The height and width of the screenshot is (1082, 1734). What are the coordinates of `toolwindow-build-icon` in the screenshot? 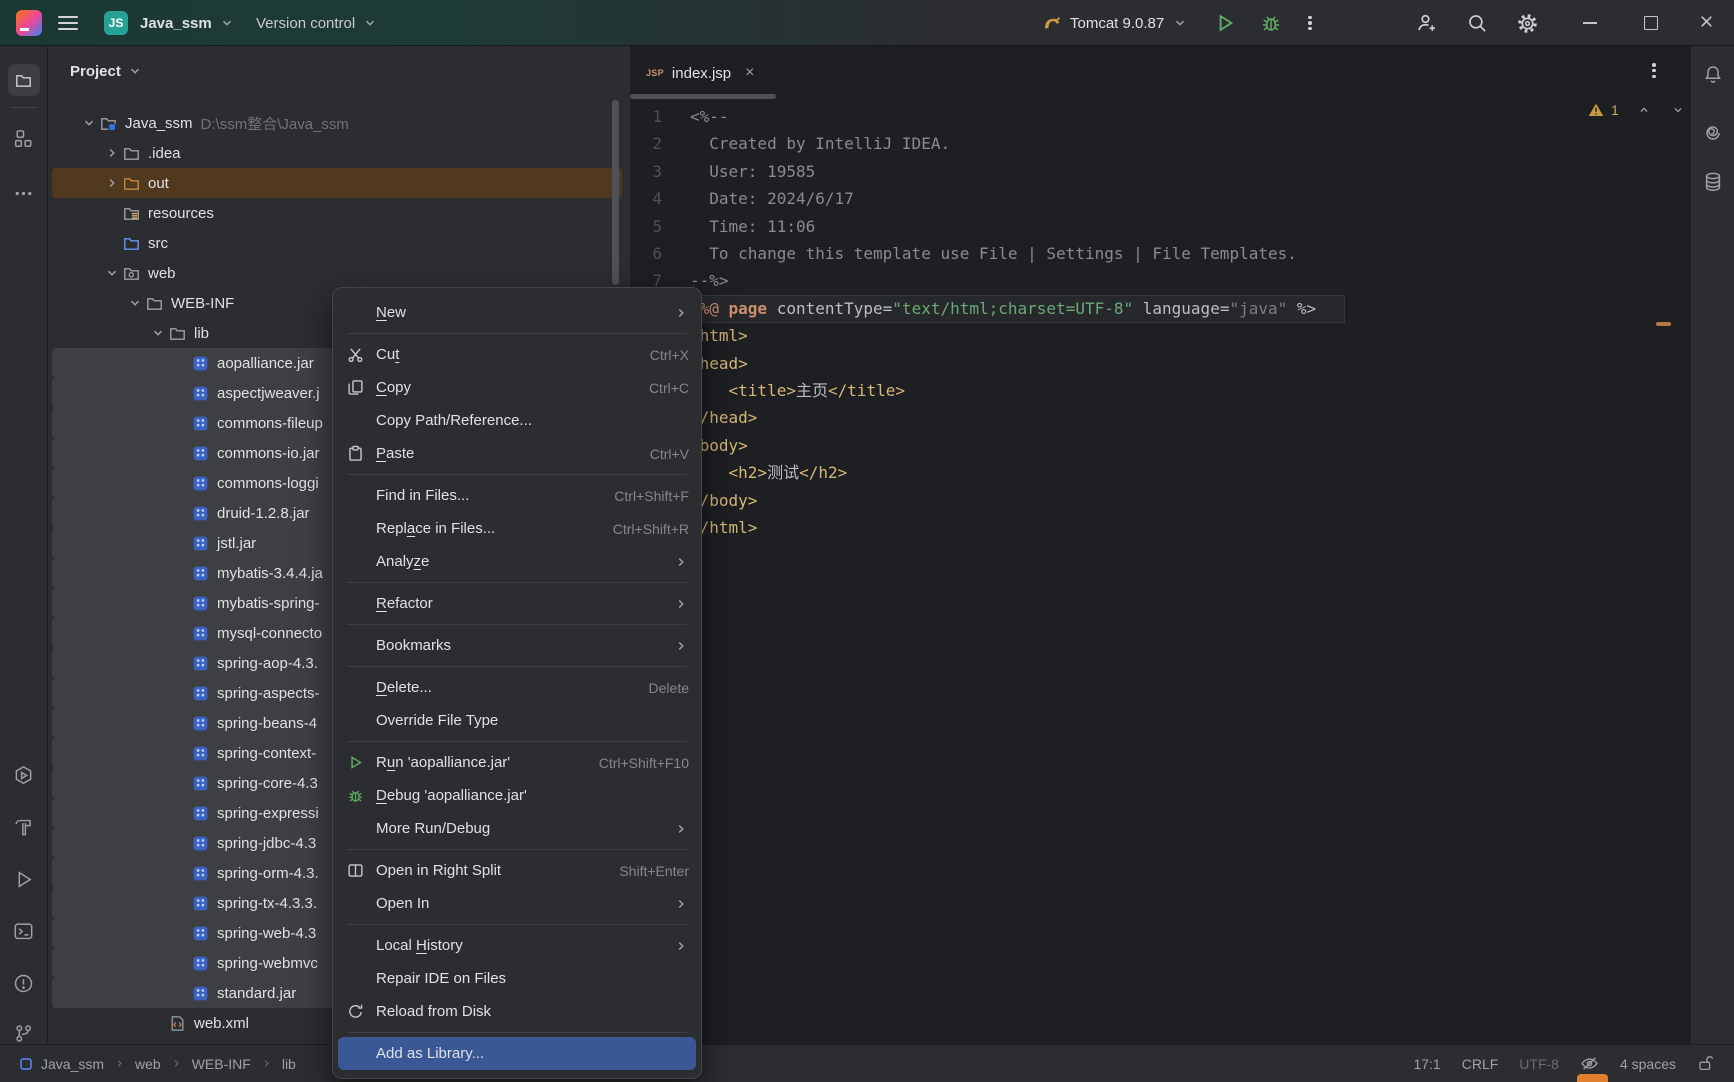 It's located at (24, 827).